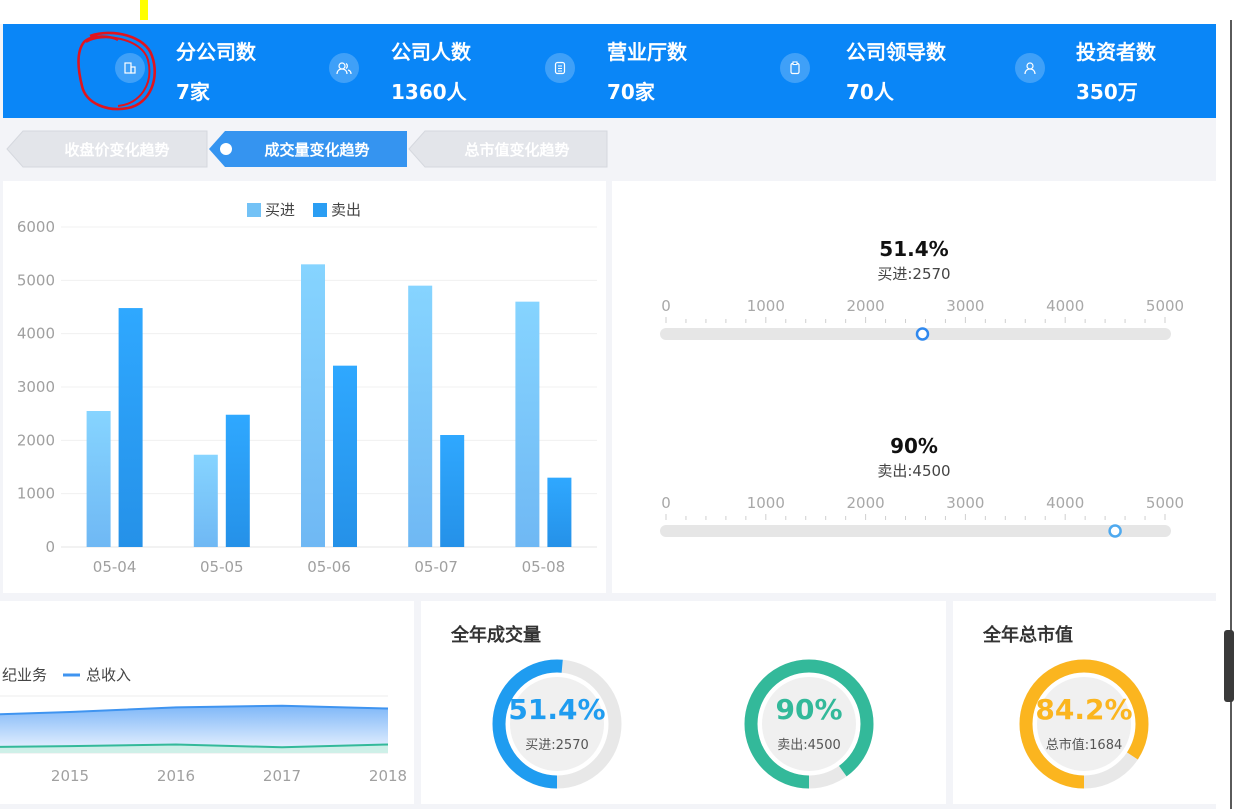 The width and height of the screenshot is (1236, 809). I want to click on y-tick-label: 2000, so click(36, 440).